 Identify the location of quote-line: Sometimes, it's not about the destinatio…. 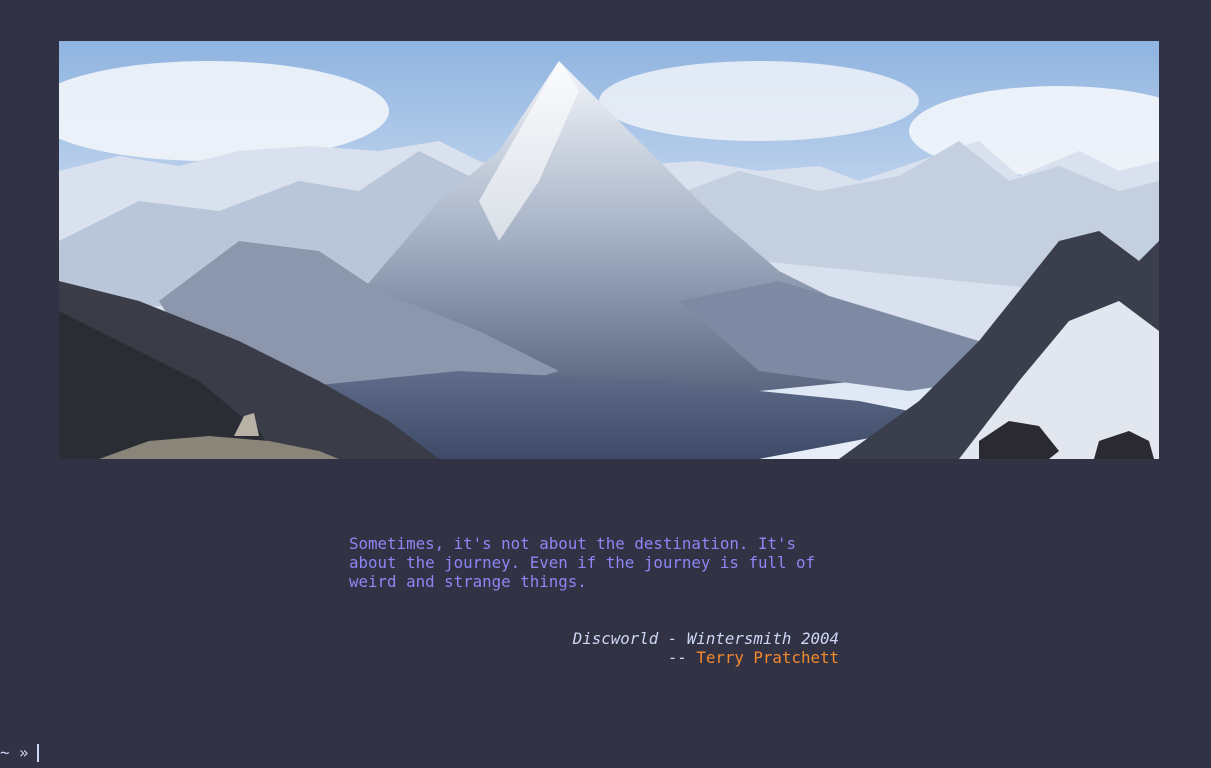
(572, 543).